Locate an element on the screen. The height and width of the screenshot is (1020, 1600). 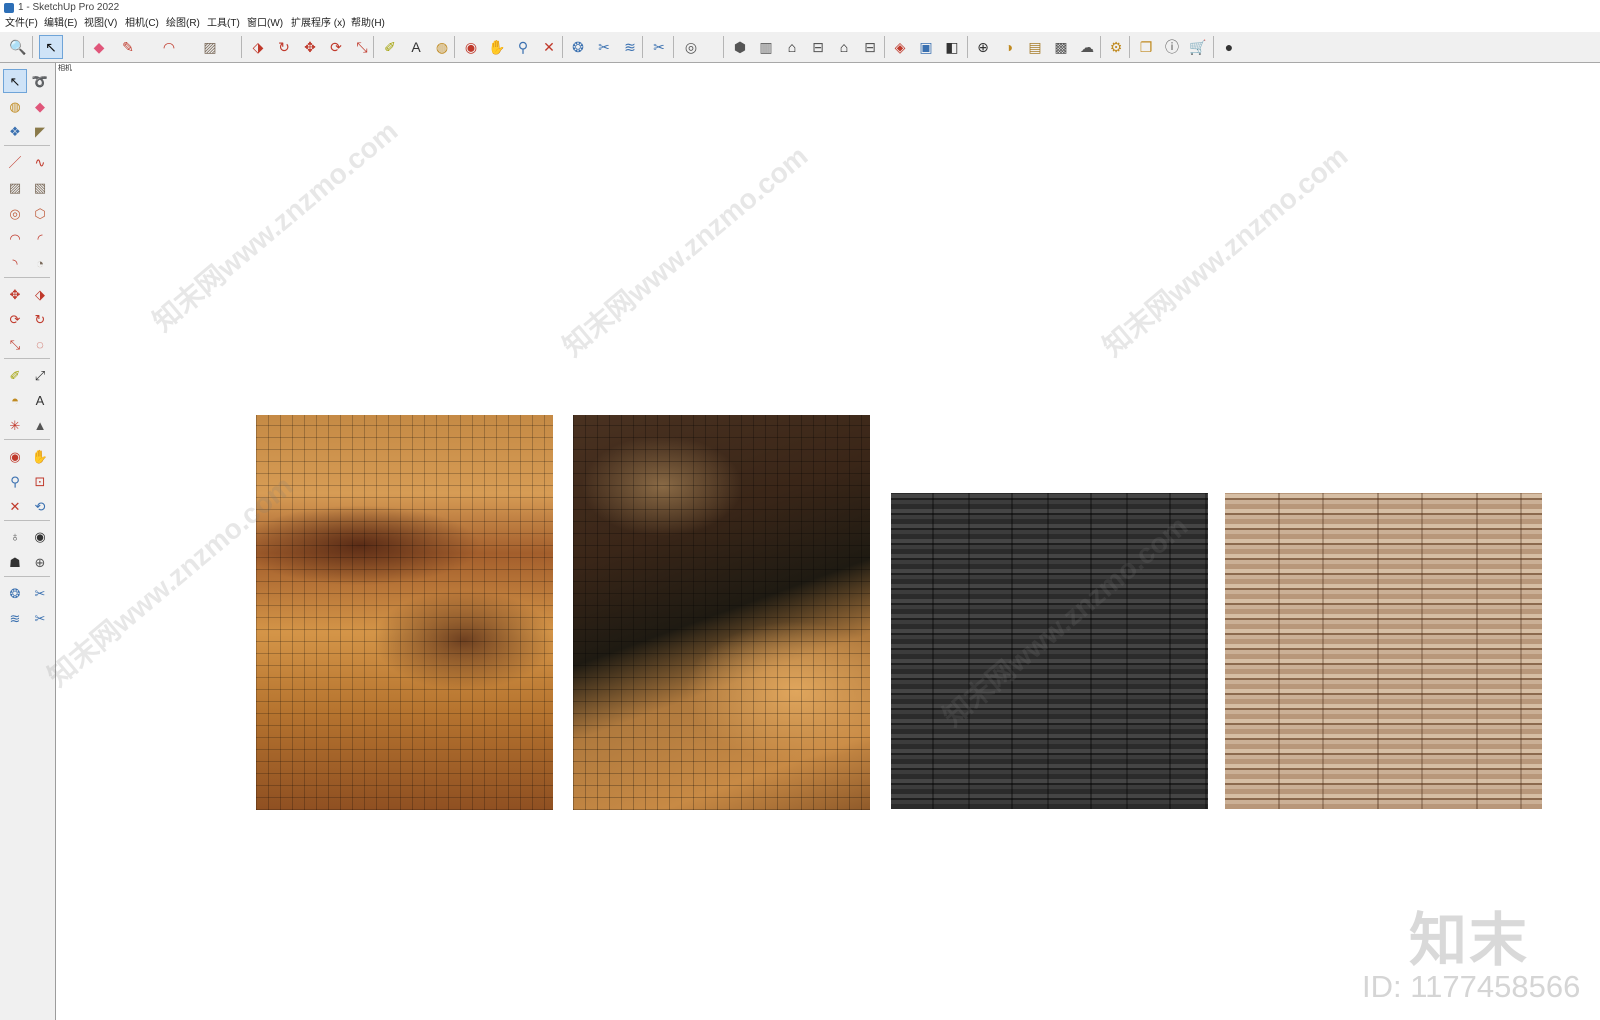
menu-item: 绘图(R) is located at coordinates (183, 24).